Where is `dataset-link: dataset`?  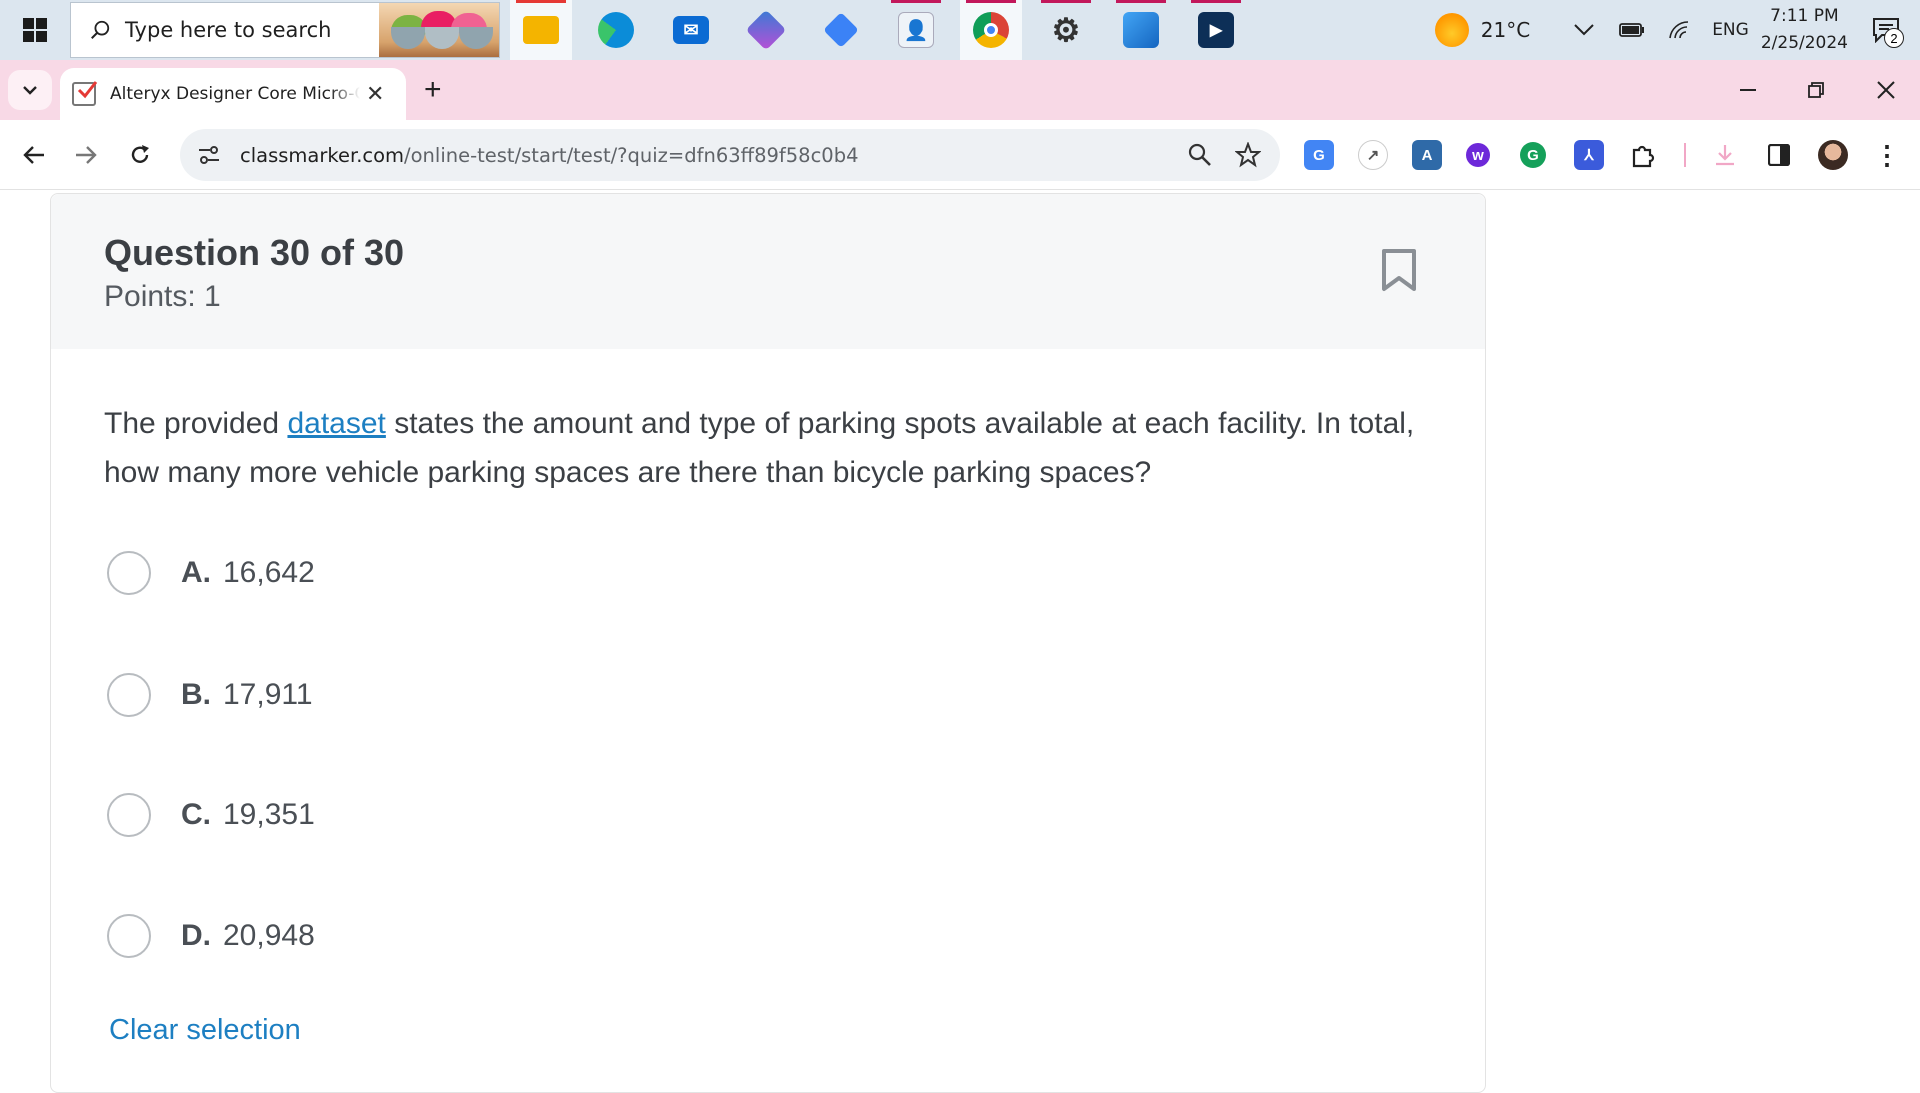
dataset-link: dataset is located at coordinates (336, 423).